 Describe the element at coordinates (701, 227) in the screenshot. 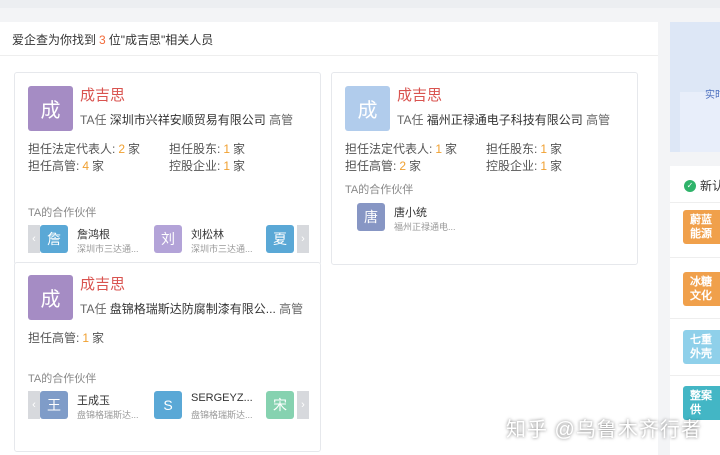

I see `company-logo-tile: 蔚蓝 能源` at that location.